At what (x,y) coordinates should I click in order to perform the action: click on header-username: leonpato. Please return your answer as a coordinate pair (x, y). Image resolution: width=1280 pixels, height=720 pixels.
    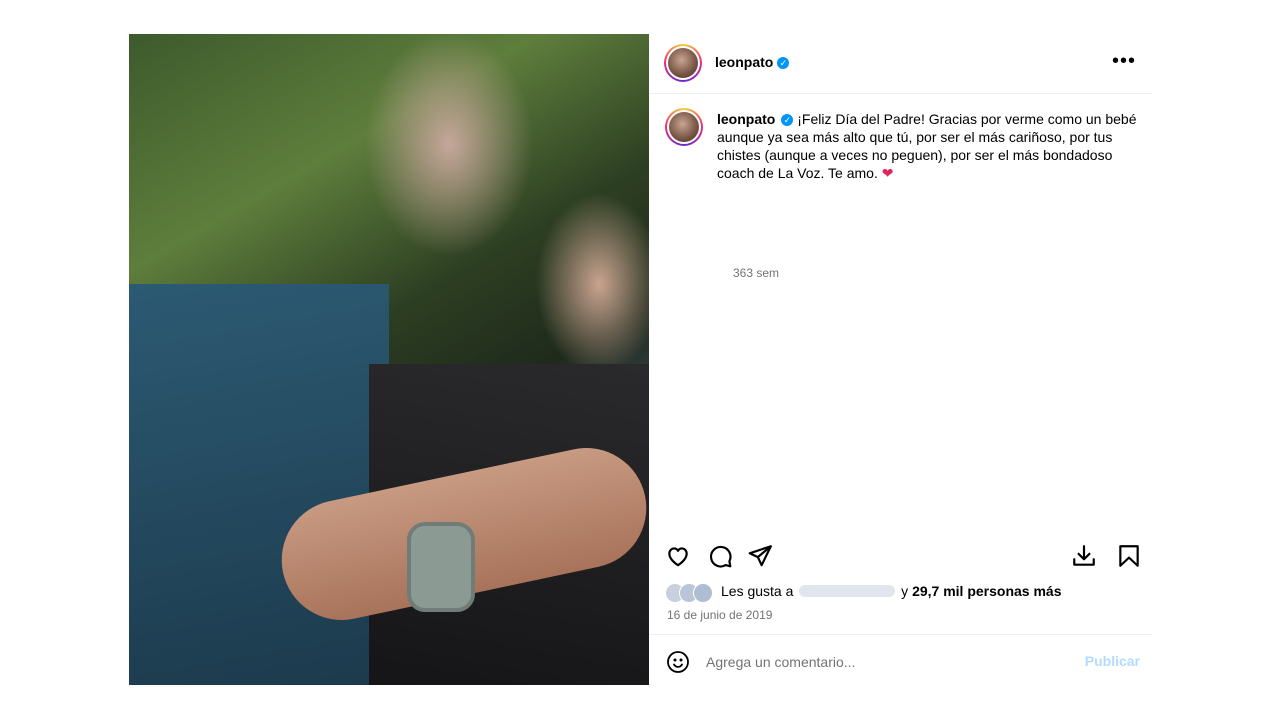
    Looking at the image, I should click on (744, 62).